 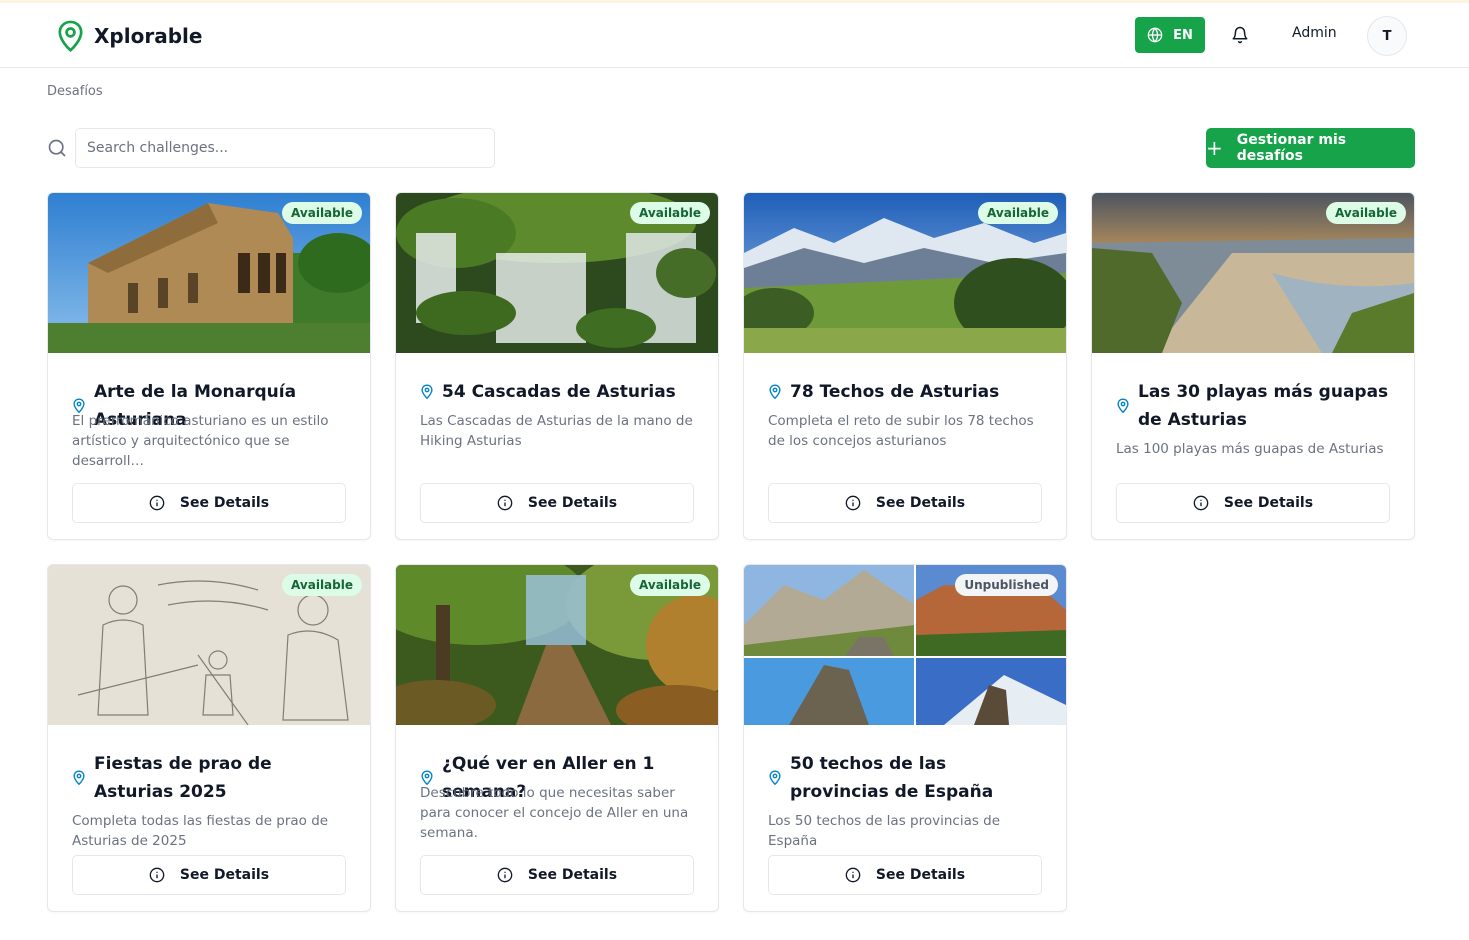 What do you see at coordinates (148, 36) in the screenshot?
I see `app-name: Xplorable` at bounding box center [148, 36].